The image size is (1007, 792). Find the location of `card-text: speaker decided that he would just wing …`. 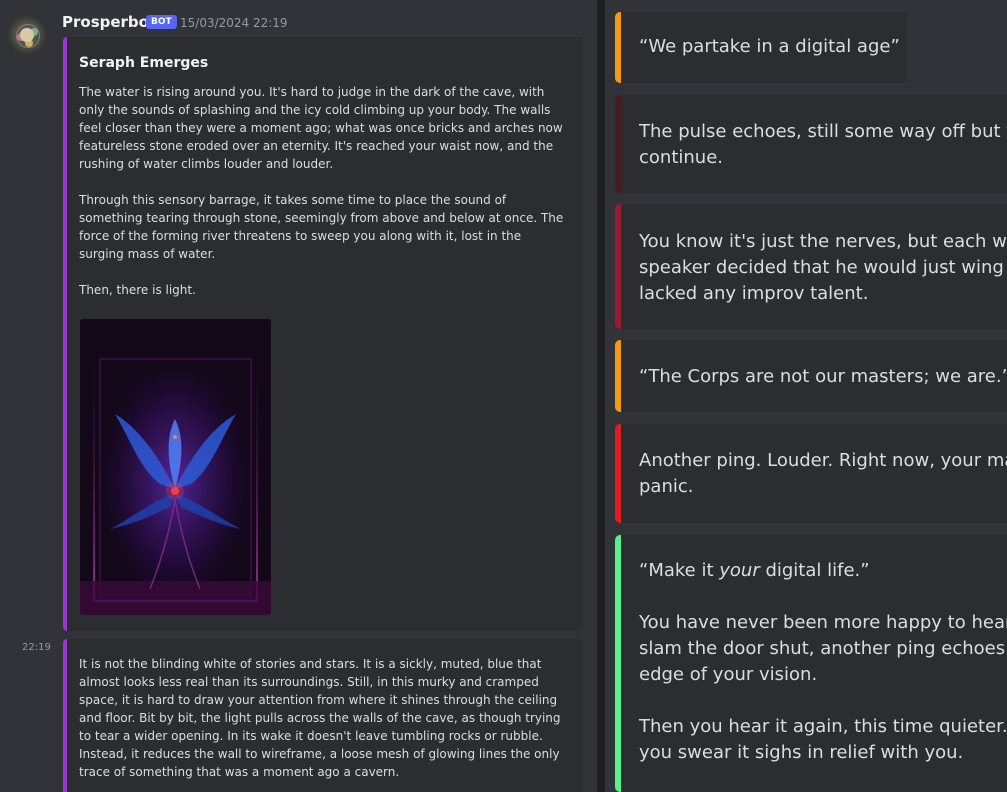

card-text: speaker decided that he would just wing … is located at coordinates (823, 267).